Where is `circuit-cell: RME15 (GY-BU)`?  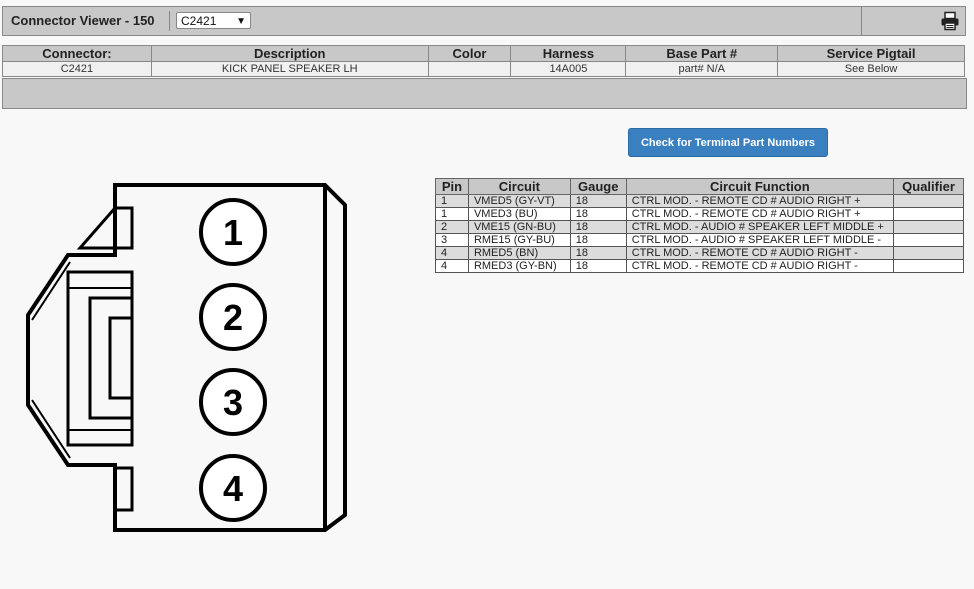 circuit-cell: RME15 (GY-BU) is located at coordinates (519, 240).